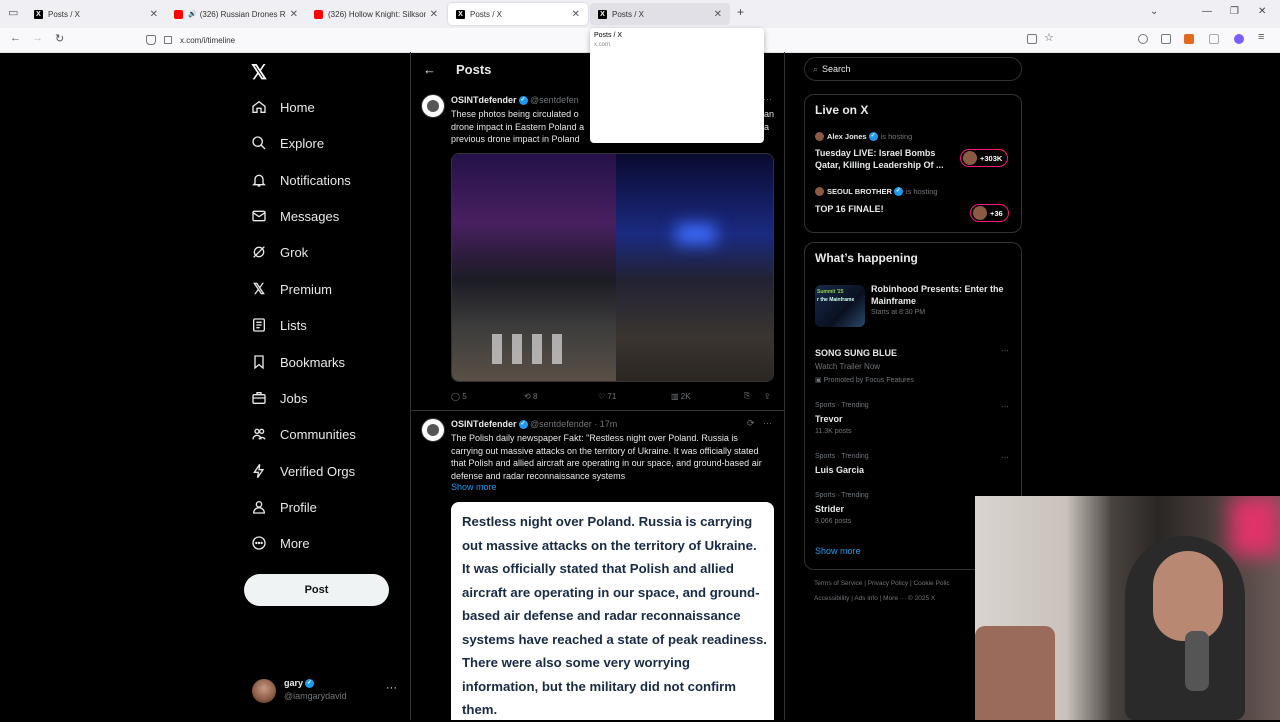 The image size is (1280, 722). What do you see at coordinates (1207, 11) in the screenshot?
I see `minimize-icon: —` at bounding box center [1207, 11].